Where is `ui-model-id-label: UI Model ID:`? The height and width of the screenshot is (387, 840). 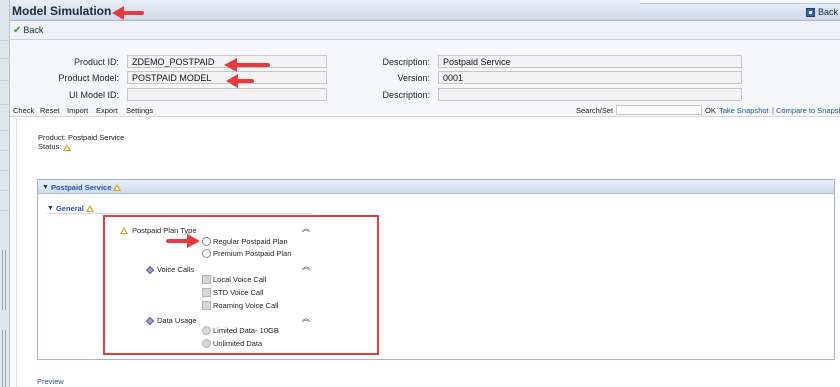 ui-model-id-label: UI Model ID: is located at coordinates (93, 95).